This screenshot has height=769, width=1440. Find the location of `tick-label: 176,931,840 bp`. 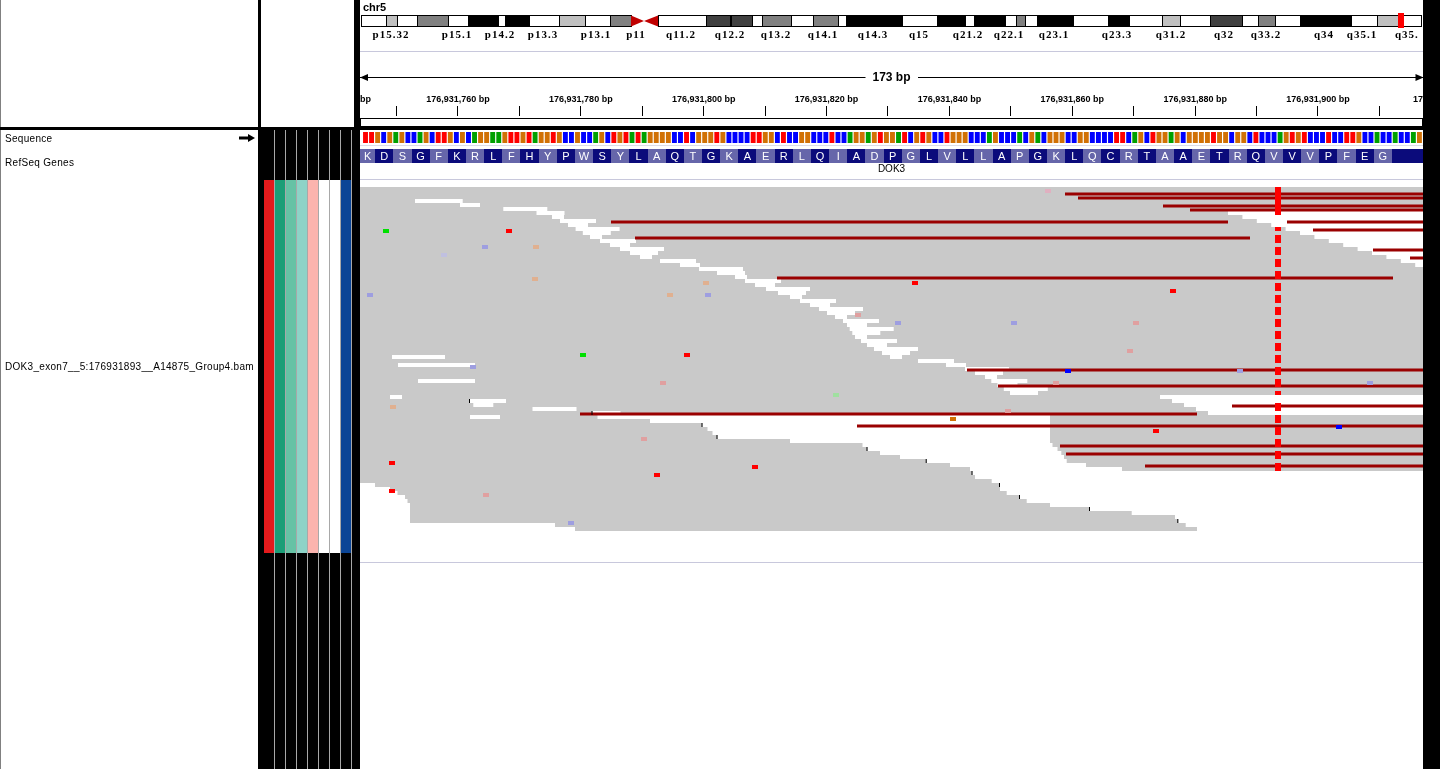

tick-label: 176,931,840 bp is located at coordinates (949, 99).